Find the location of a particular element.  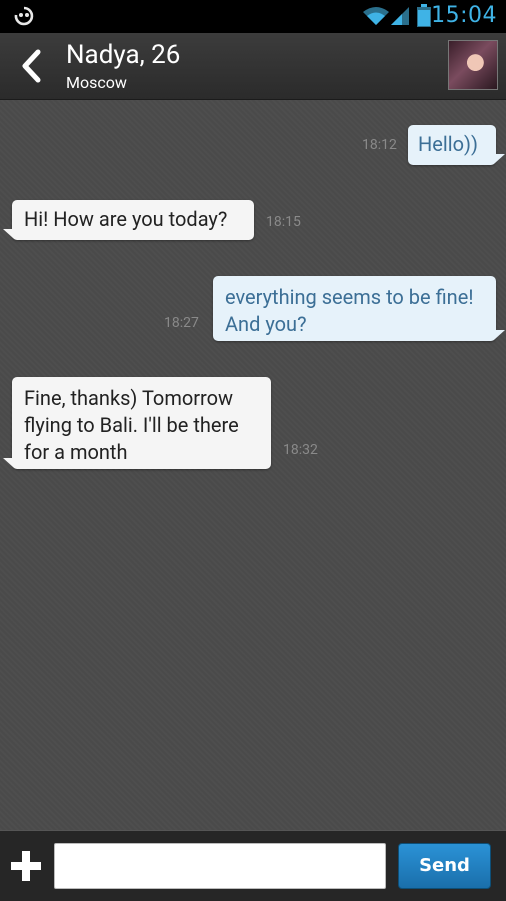

message-time: 18:32 is located at coordinates (300, 450).